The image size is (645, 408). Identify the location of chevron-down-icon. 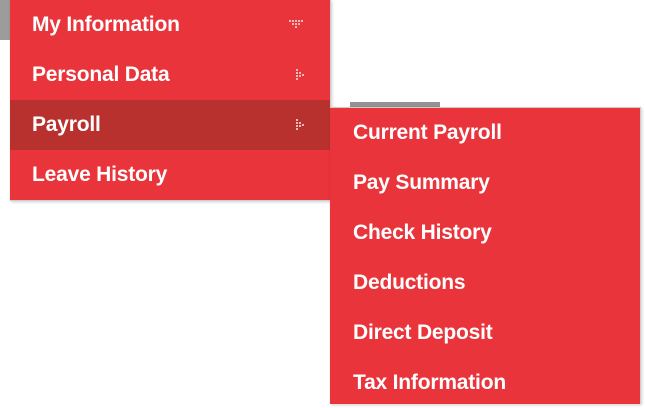
(296, 24).